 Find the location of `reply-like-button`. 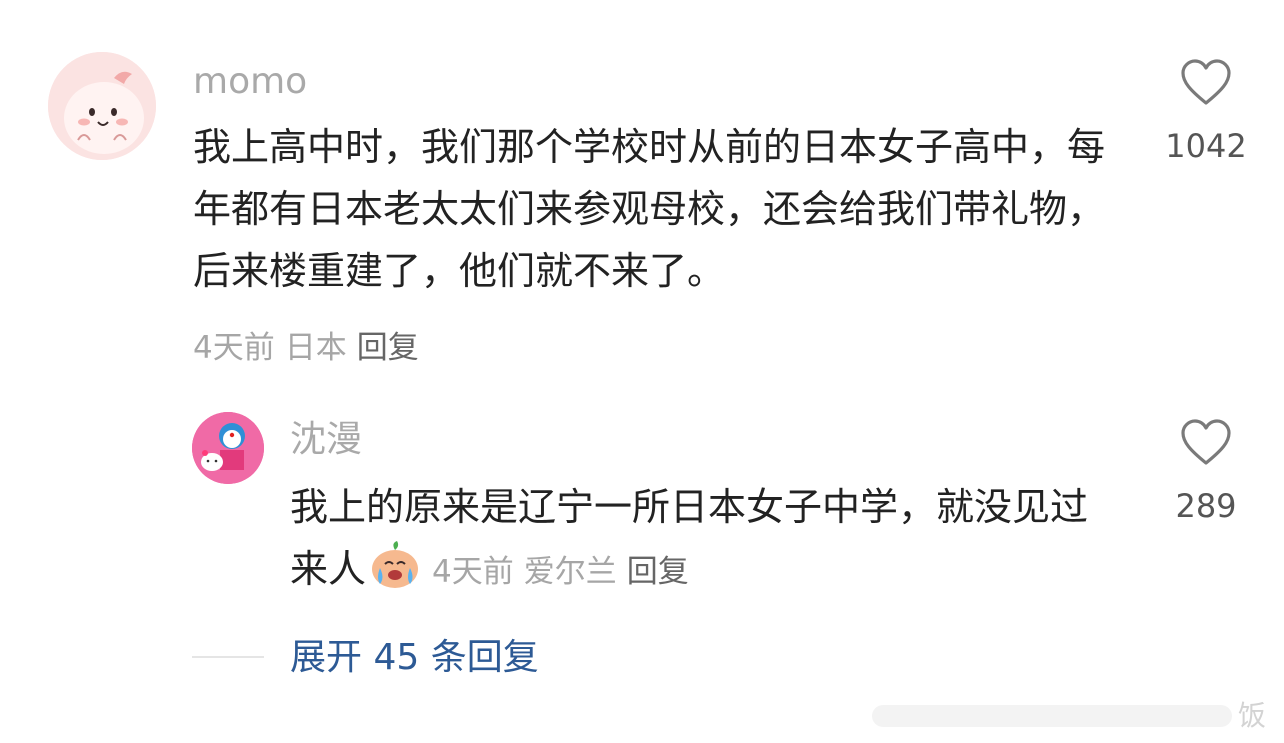

reply-like-button is located at coordinates (1206, 444).